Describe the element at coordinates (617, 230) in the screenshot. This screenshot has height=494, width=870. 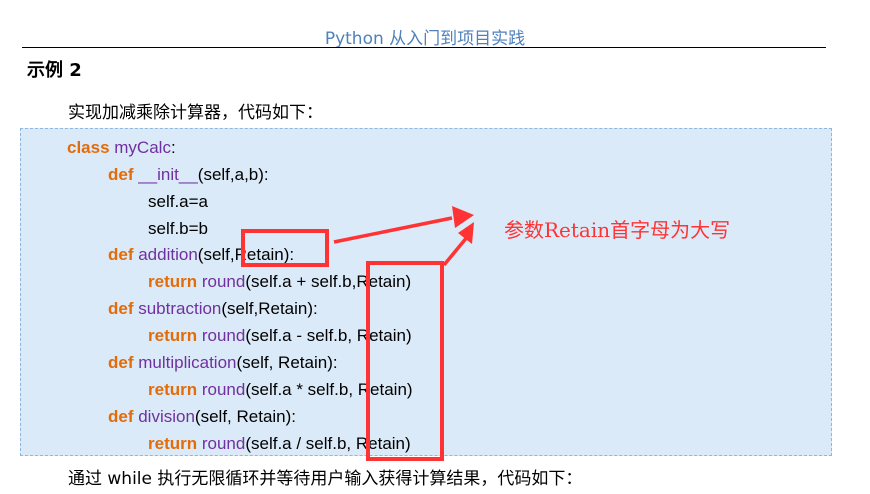
I see `annotation-label: 参数Retain首字母为大写` at that location.